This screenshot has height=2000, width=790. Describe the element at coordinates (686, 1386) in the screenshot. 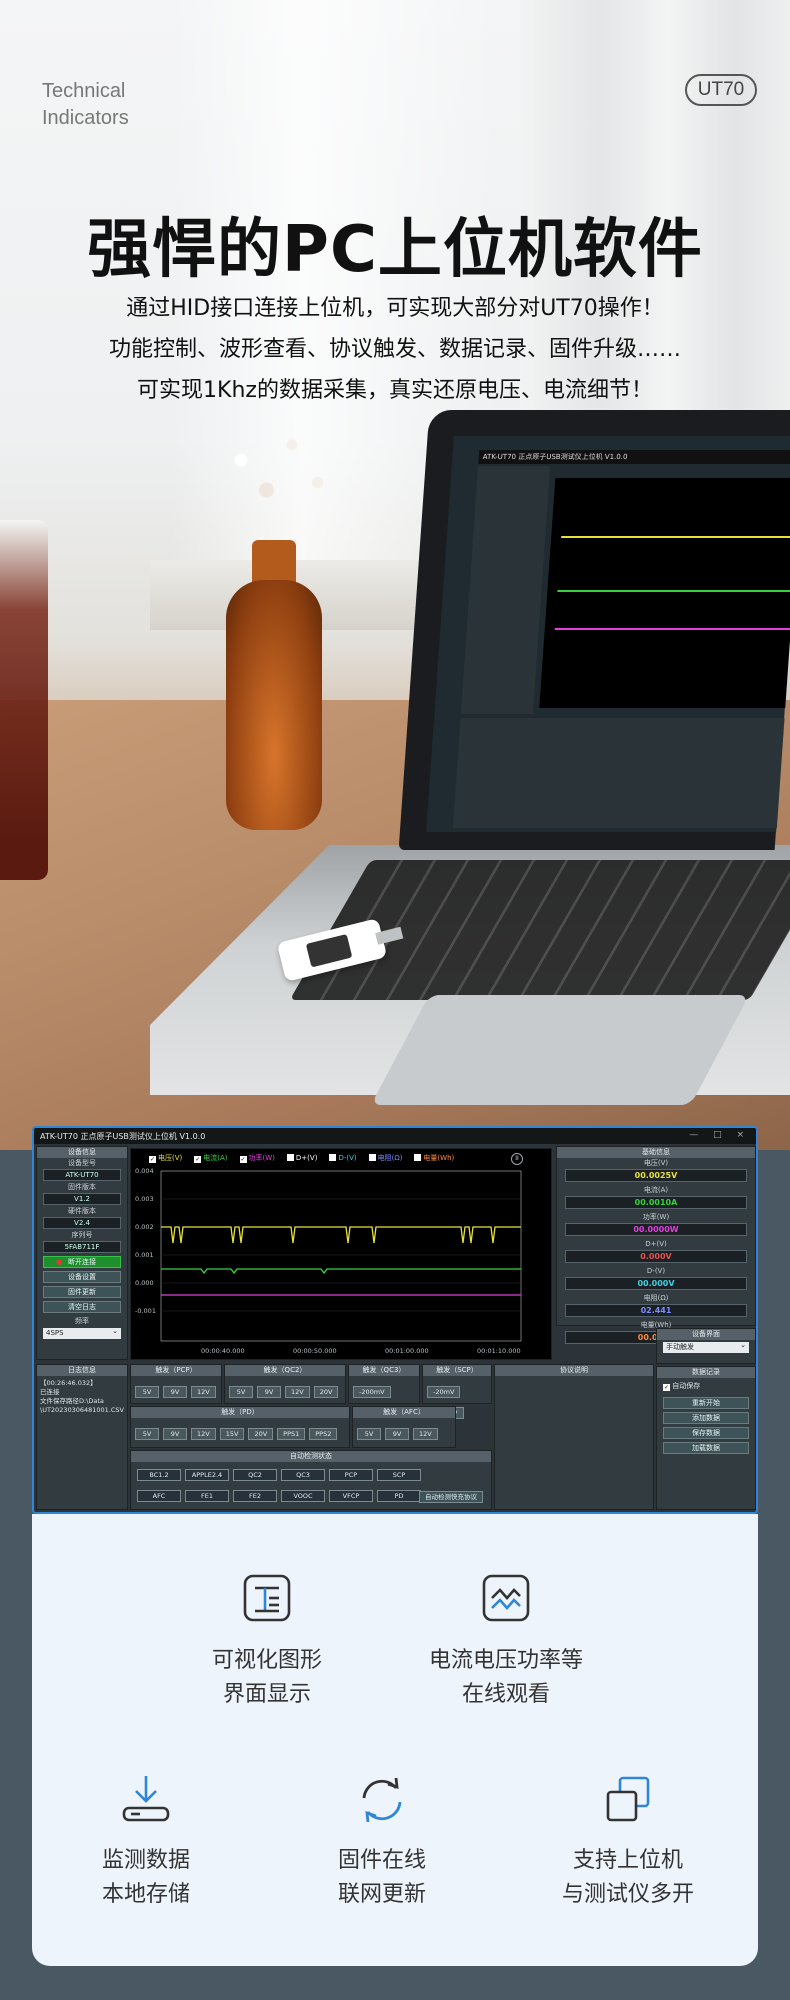

I see `autosave-label: 自动保存` at that location.